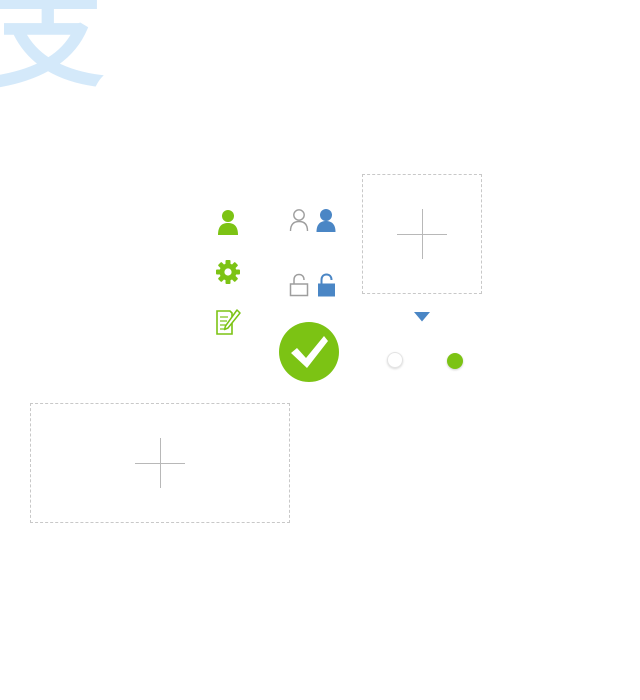 The height and width of the screenshot is (700, 640). I want to click on check-icon, so click(309, 352).